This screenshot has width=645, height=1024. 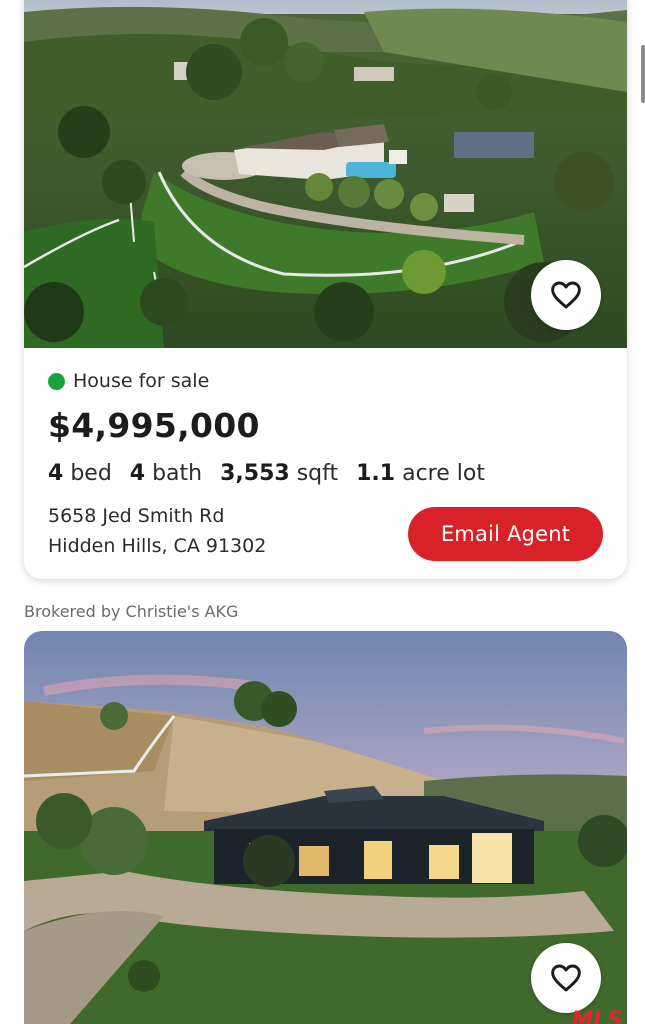 I want to click on status-label: House for sale, so click(x=141, y=381).